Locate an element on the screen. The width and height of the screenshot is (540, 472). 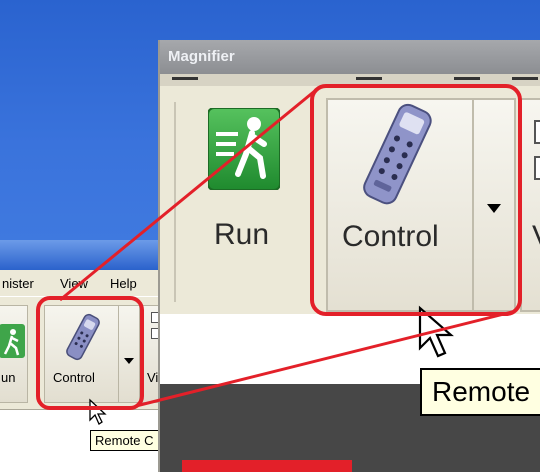
callout-line-bottom is located at coordinates (324, 359).